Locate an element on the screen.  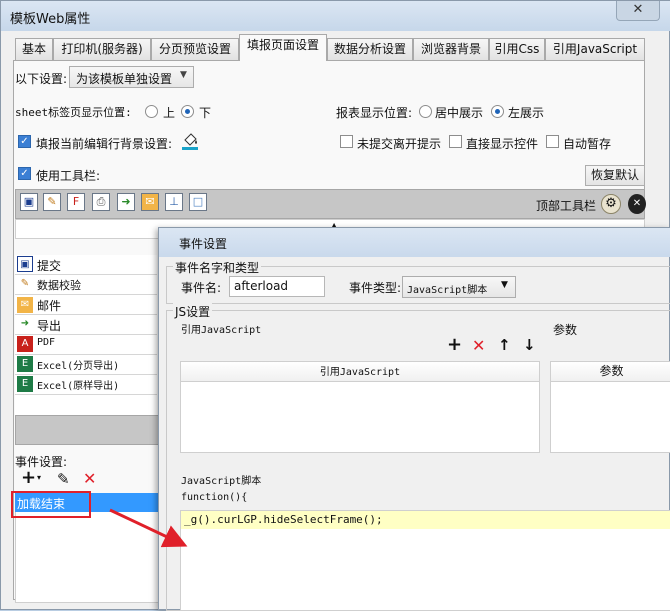
tab-page-preview: 分页预览设置 is located at coordinates (195, 49).